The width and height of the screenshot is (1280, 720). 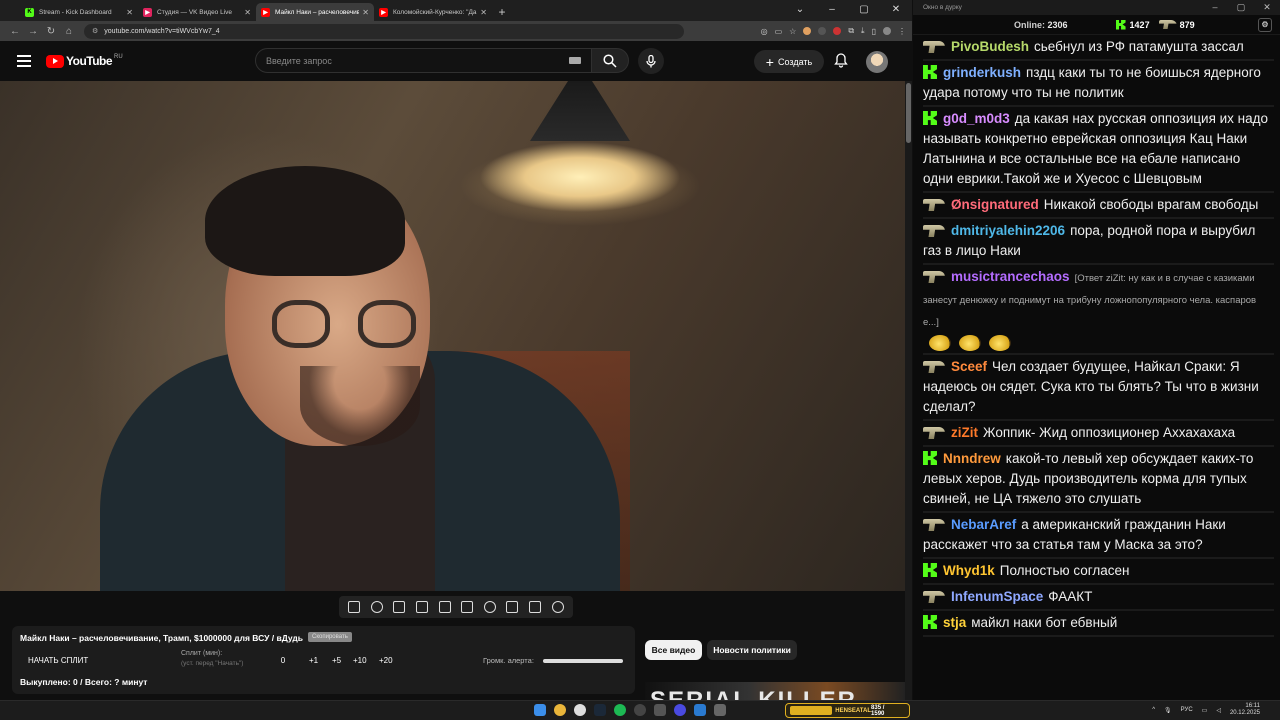 I want to click on puzzle-icon: ⧉, so click(x=851, y=31).